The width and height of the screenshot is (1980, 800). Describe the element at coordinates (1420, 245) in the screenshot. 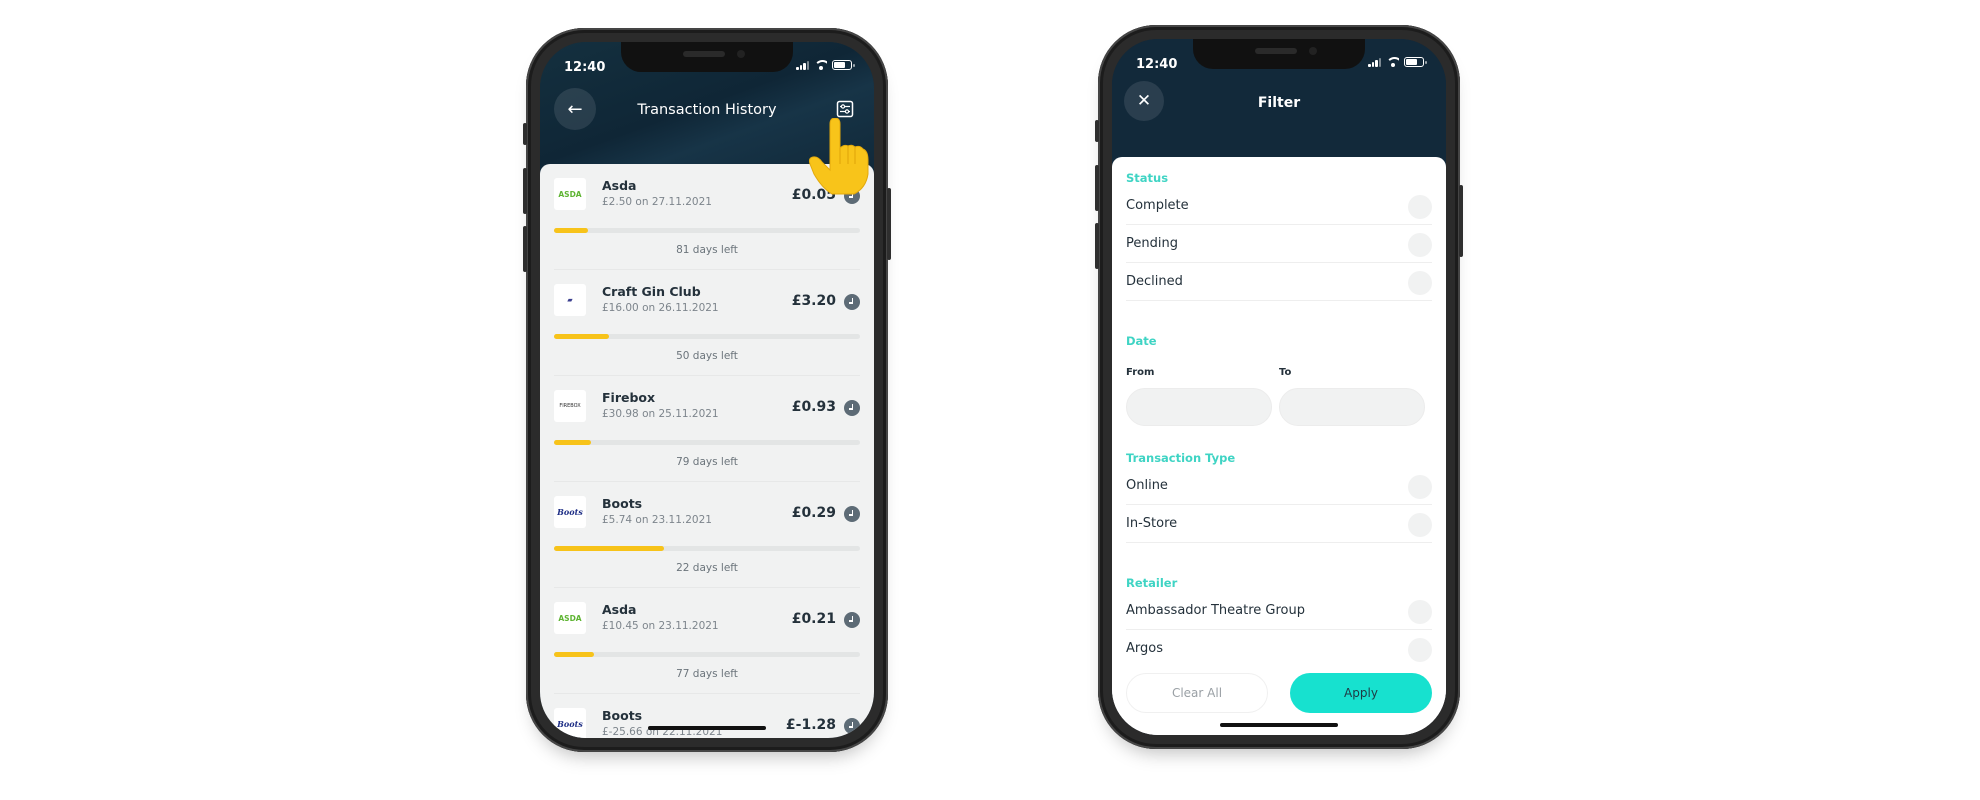

I see `radio-pending` at that location.